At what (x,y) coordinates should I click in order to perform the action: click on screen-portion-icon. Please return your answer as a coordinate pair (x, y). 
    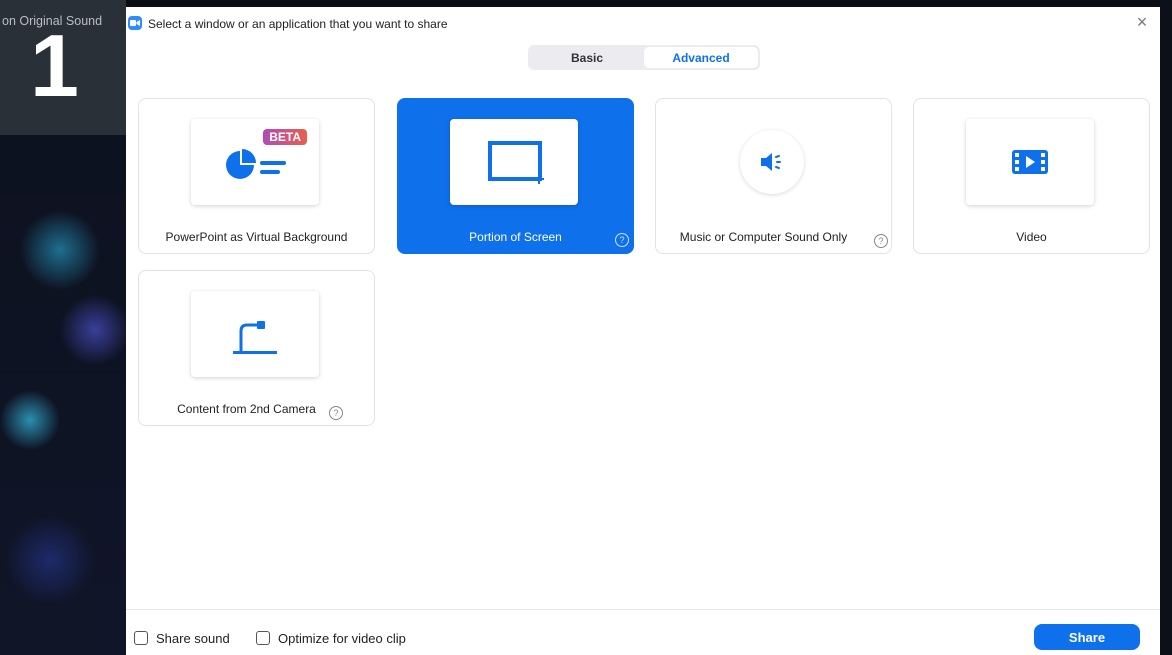
    Looking at the image, I should click on (516, 162).